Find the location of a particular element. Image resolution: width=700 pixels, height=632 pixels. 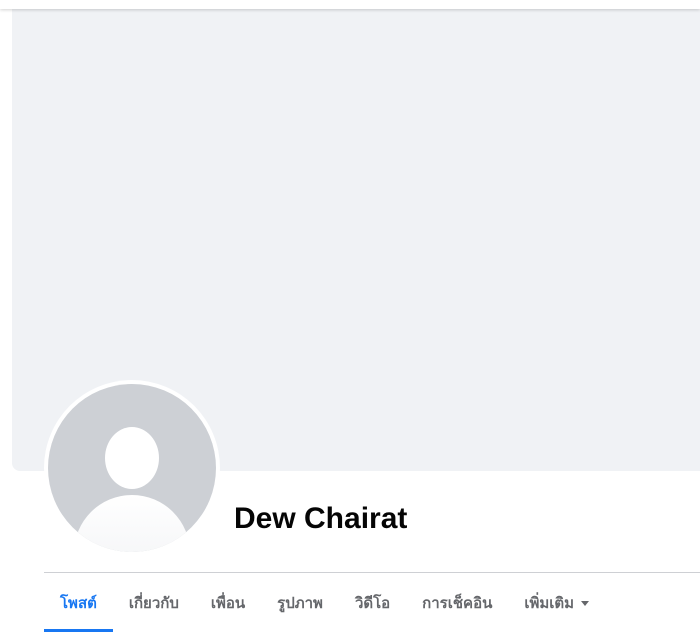

tab-label: การเช็คอิน is located at coordinates (457, 603).